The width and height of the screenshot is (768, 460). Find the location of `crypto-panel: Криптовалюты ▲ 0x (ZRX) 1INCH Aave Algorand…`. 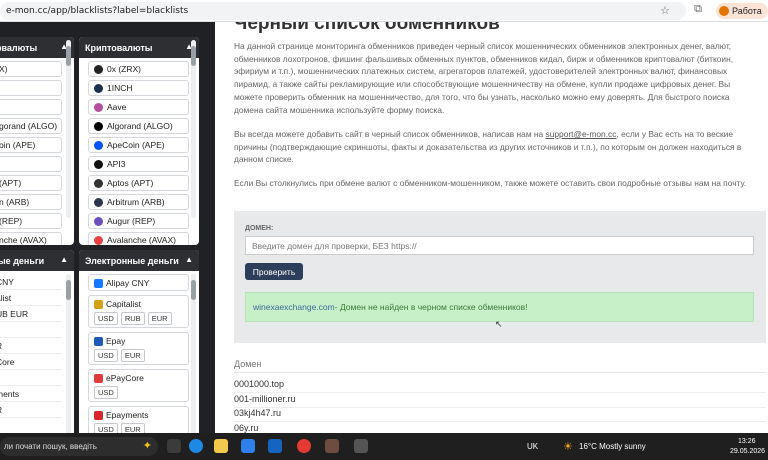

crypto-panel: Криптовалюты ▲ 0x (ZRX) 1INCH Aave Algorand… is located at coordinates (139, 141).